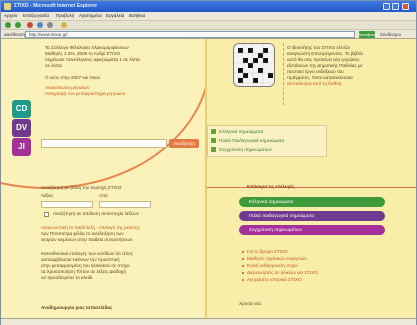 This screenshot has width=417, height=325. Describe the element at coordinates (10, 15) in the screenshot. I see `menu-file: Αρχείο` at that location.